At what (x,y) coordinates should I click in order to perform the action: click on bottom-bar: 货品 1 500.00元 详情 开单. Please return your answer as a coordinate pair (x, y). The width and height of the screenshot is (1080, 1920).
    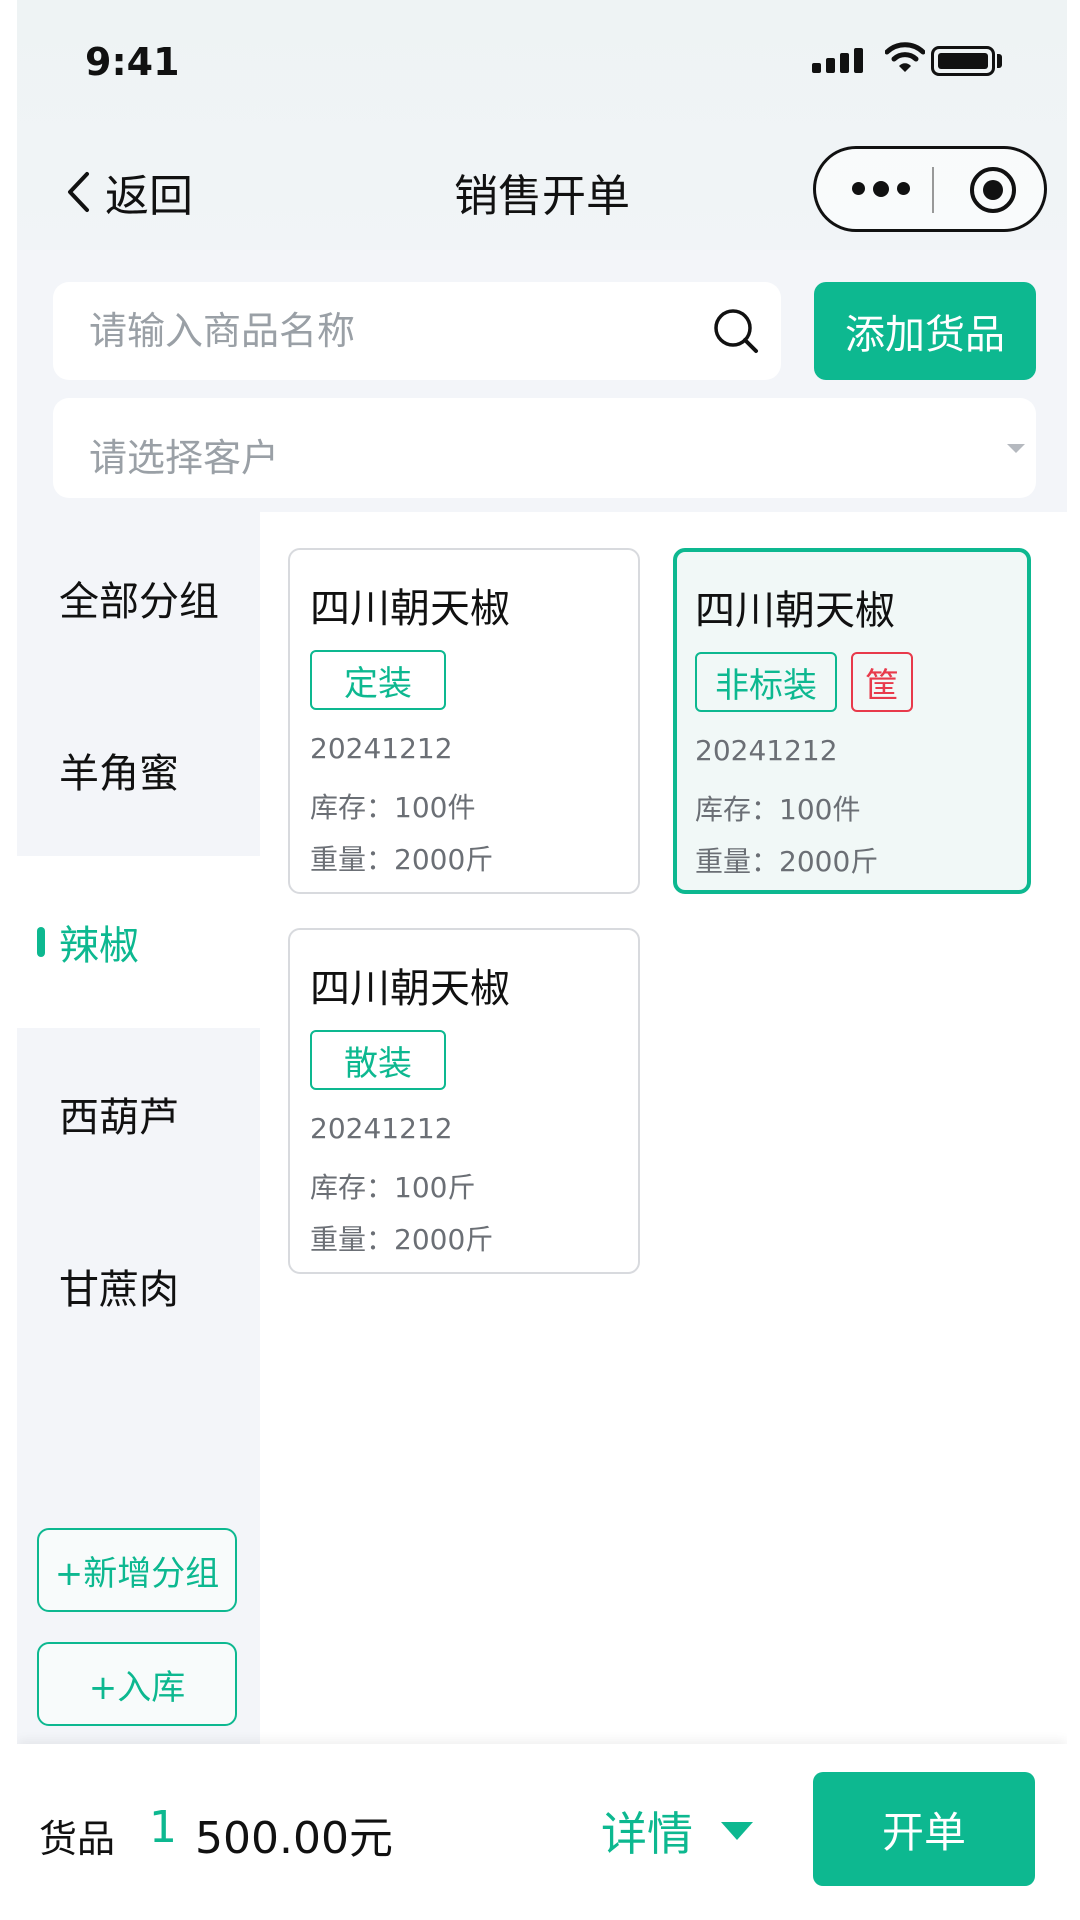
    Looking at the image, I should click on (542, 1832).